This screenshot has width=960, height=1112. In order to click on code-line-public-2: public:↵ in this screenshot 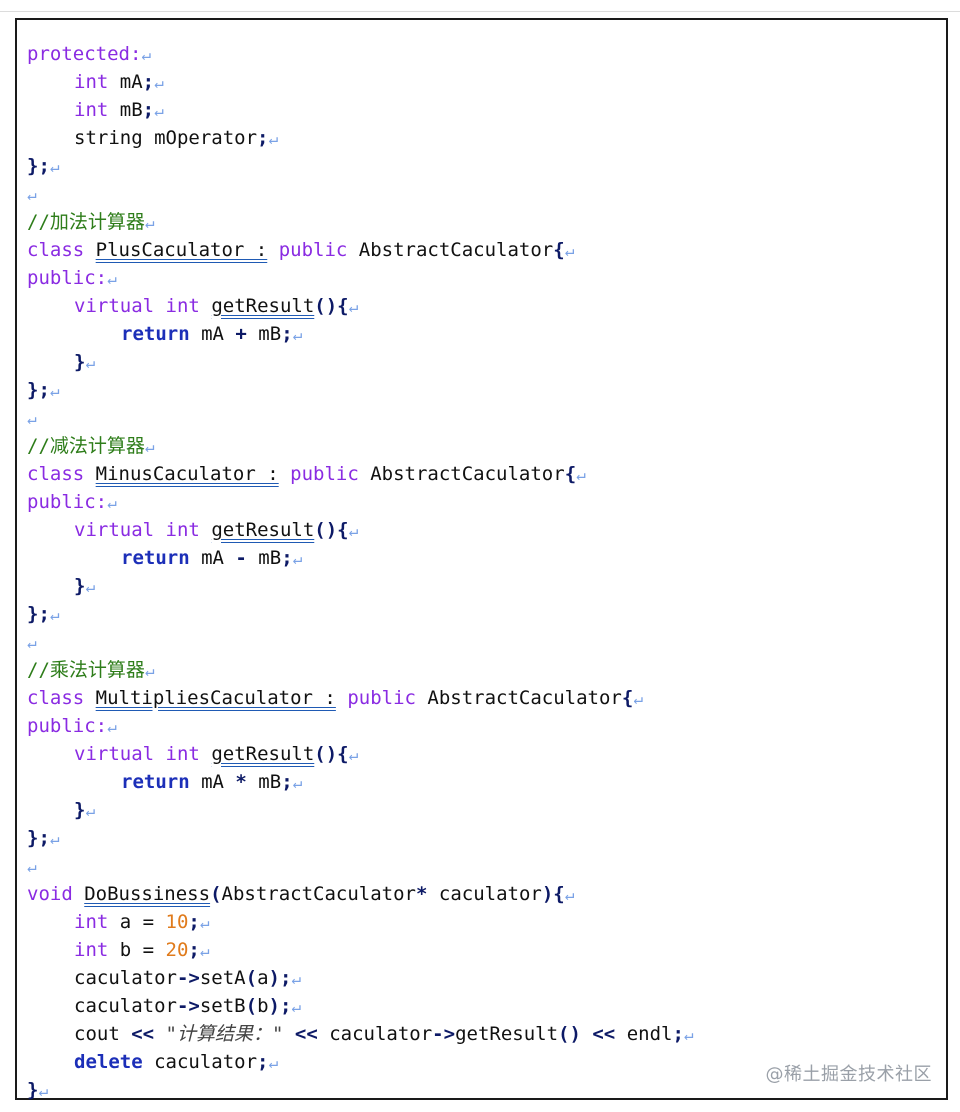, I will do `click(72, 502)`.